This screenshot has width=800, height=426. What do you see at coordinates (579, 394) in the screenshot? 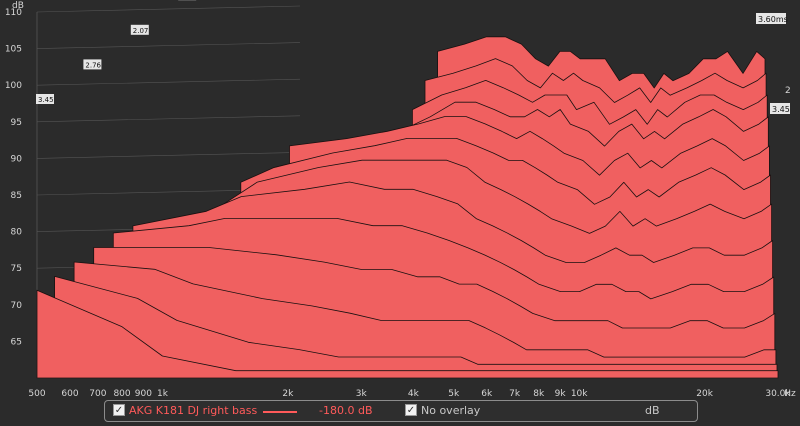
I see `x-tick-label: 10k` at bounding box center [579, 394].